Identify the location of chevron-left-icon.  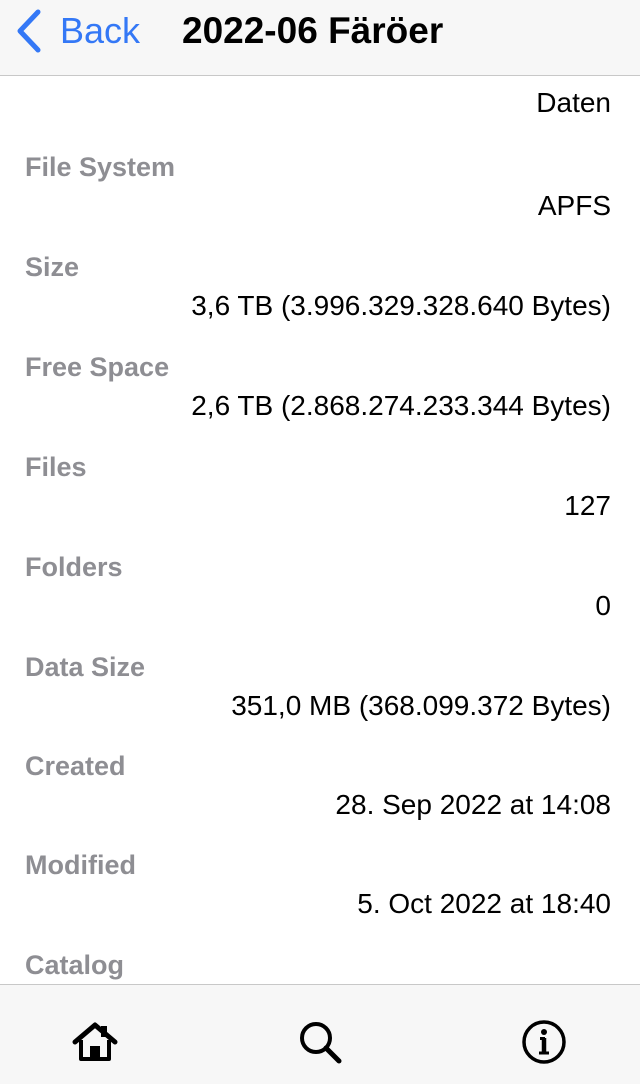
(29, 31).